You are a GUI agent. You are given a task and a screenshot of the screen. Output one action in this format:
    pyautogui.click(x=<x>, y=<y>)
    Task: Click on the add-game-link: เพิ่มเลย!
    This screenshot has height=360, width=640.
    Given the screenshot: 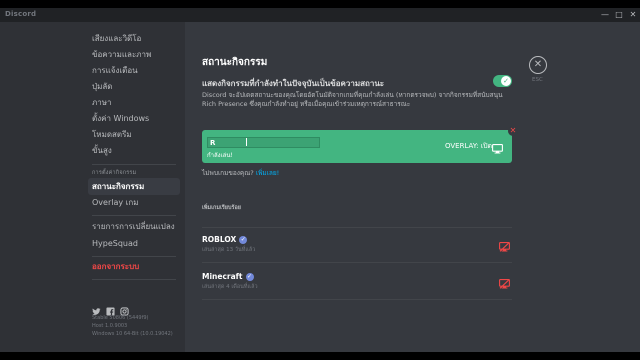 What is the action you would take?
    pyautogui.click(x=267, y=173)
    